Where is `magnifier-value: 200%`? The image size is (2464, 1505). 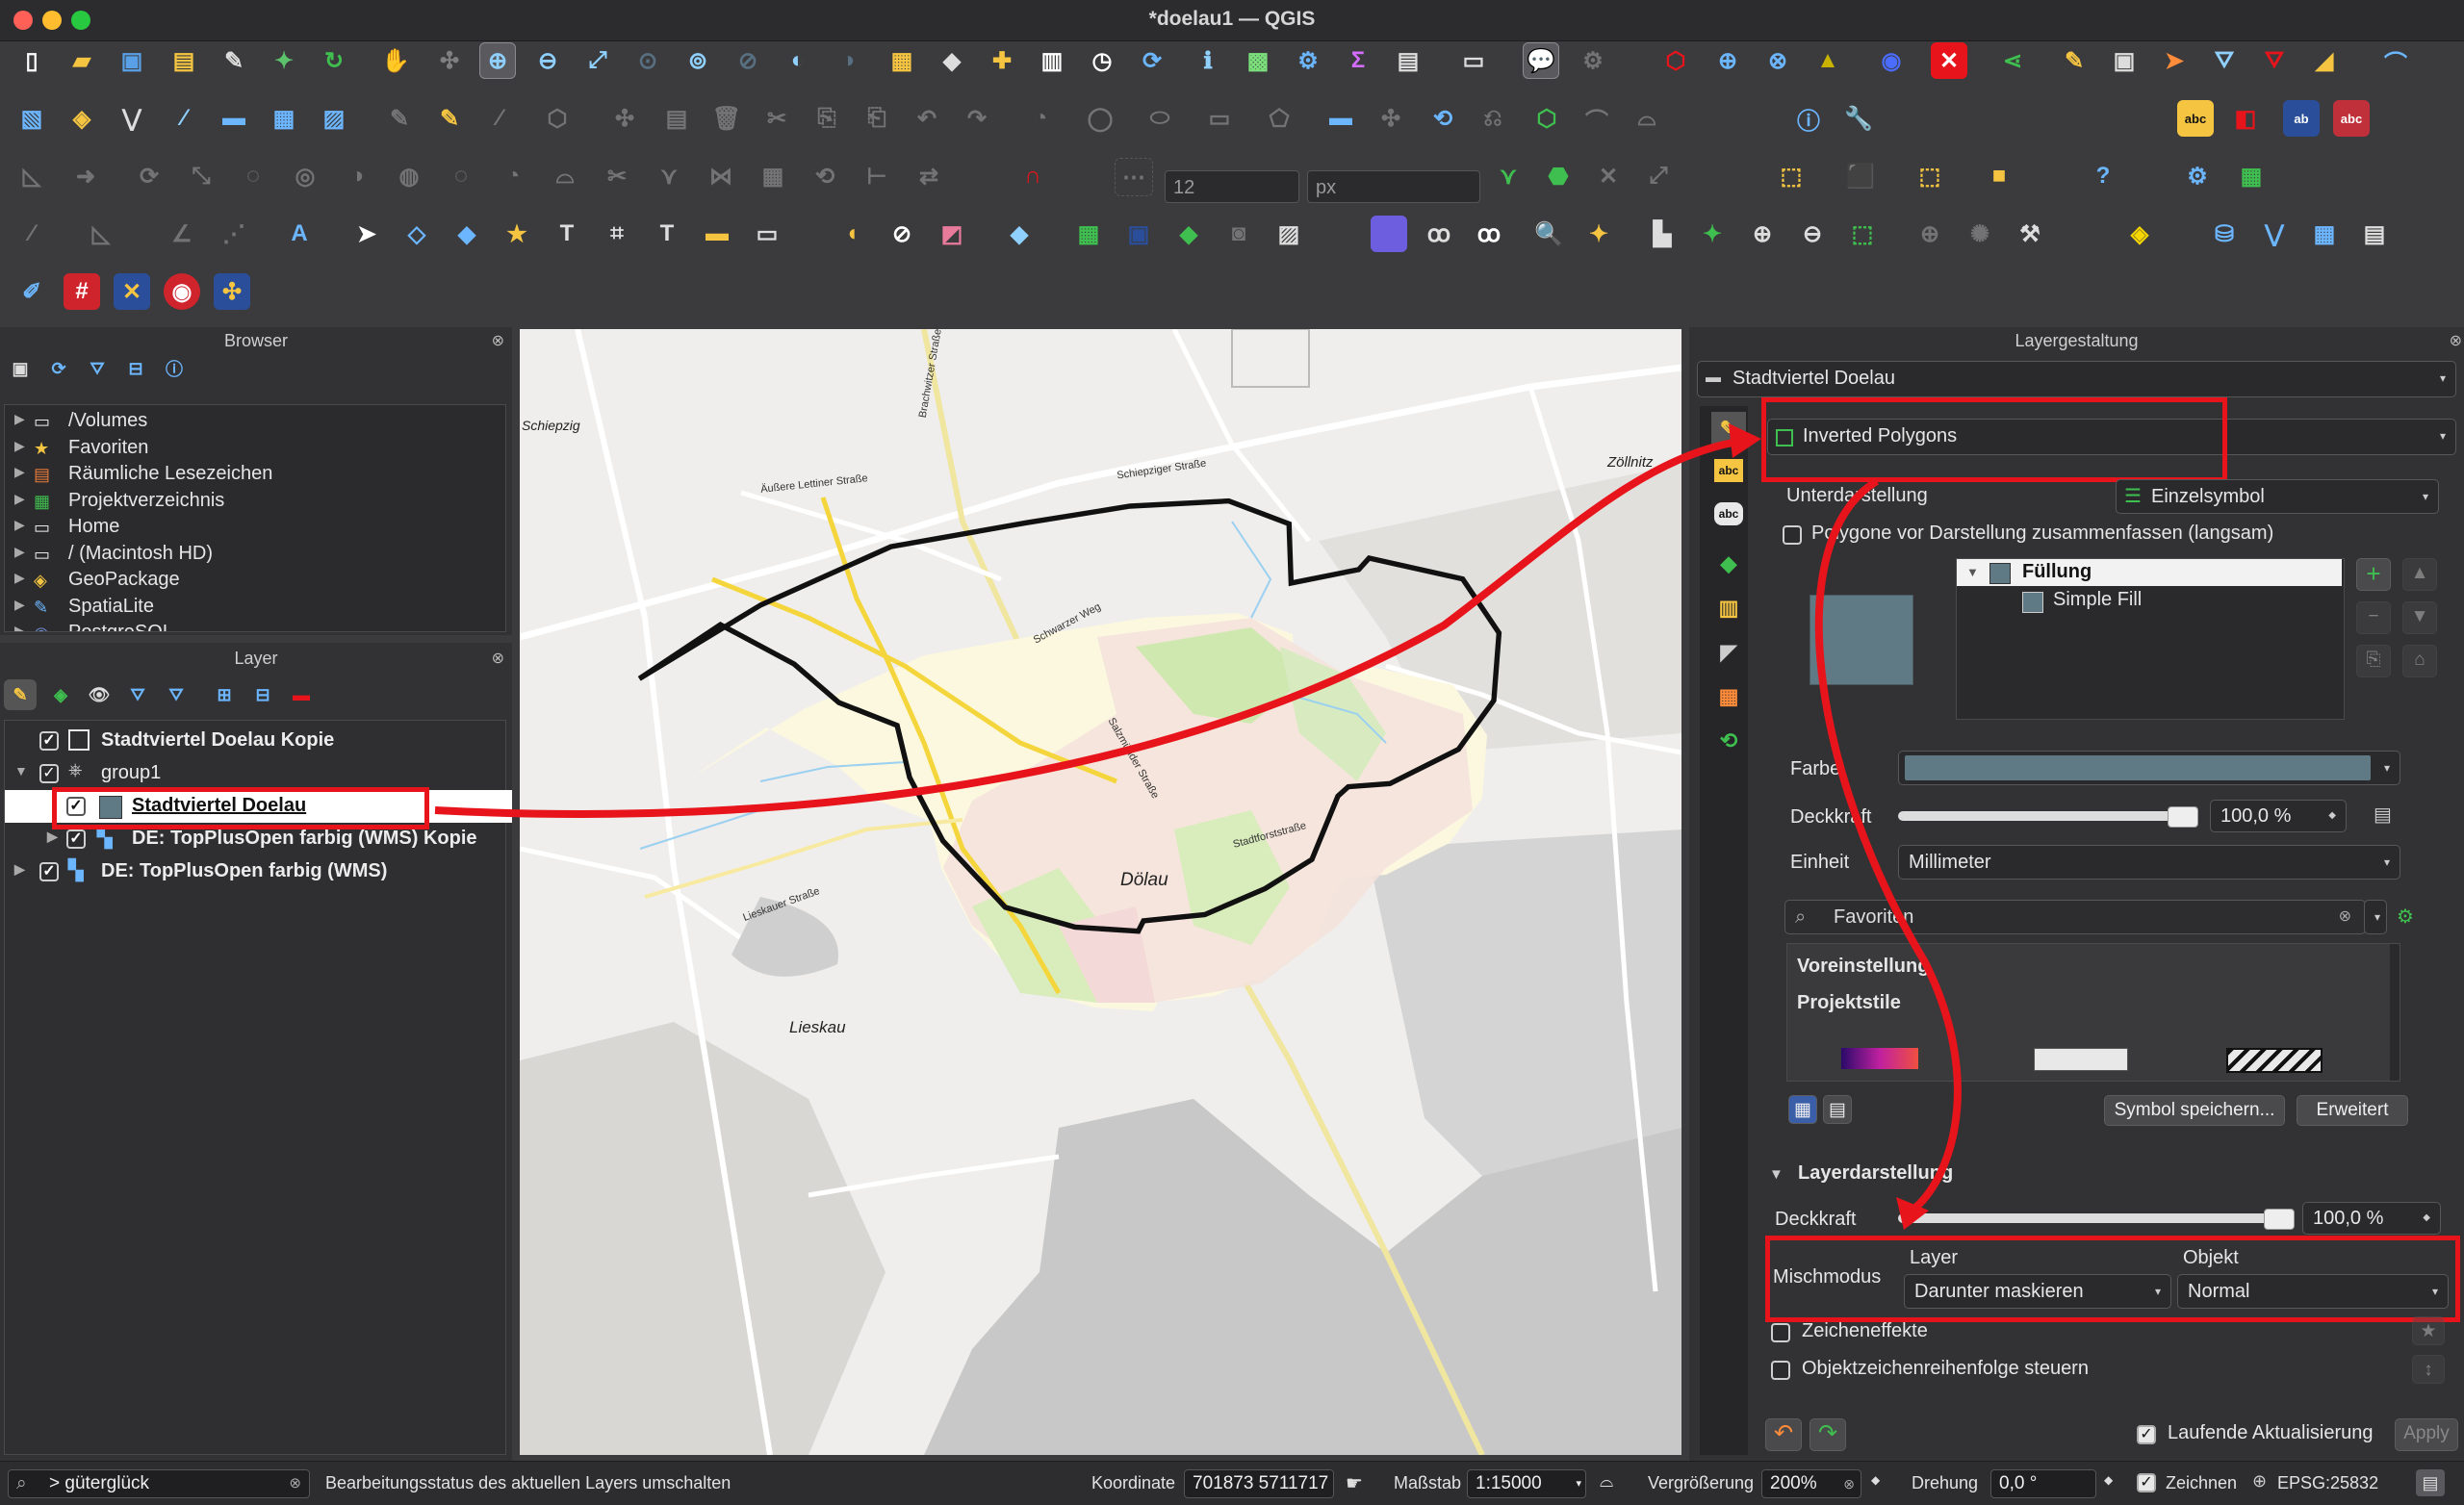
magnifier-value: 200% is located at coordinates (1793, 1483).